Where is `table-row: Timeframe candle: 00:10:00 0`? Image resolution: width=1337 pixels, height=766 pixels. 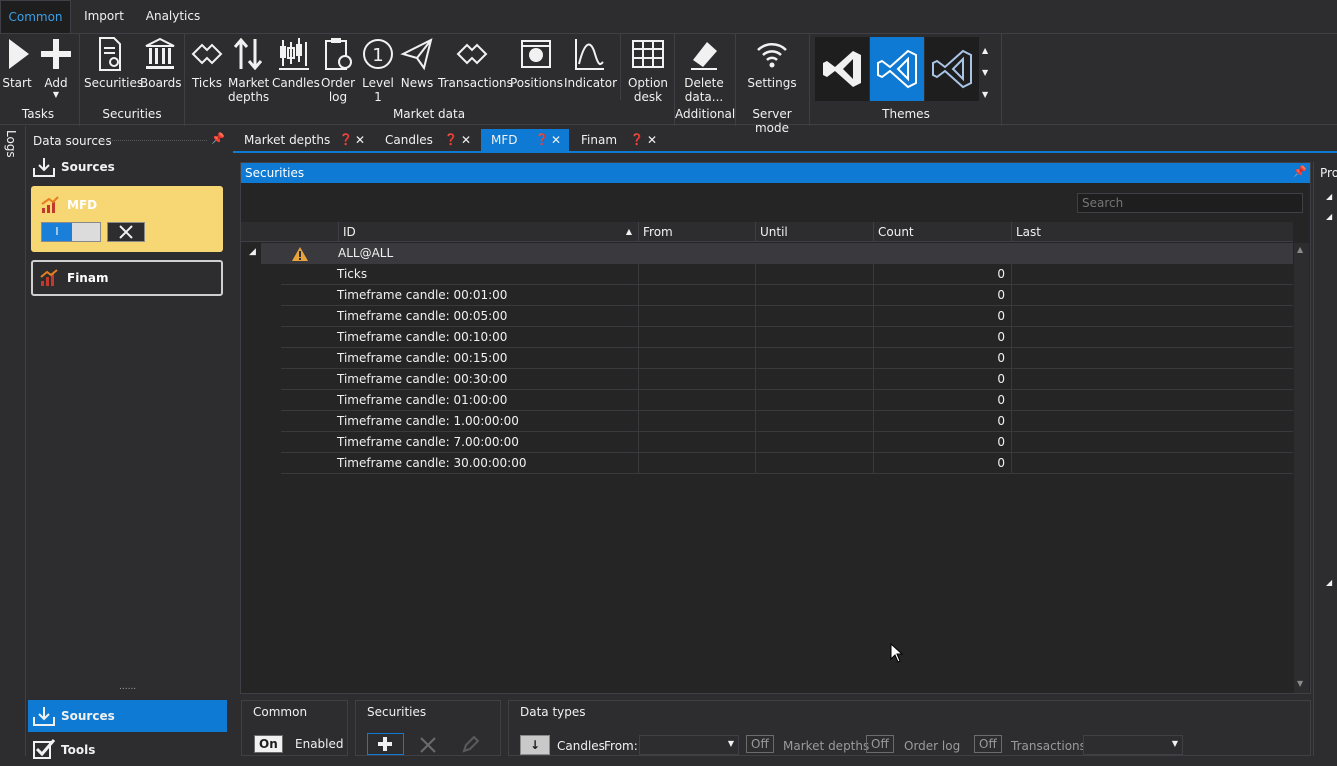 table-row: Timeframe candle: 00:10:00 0 is located at coordinates (787, 337).